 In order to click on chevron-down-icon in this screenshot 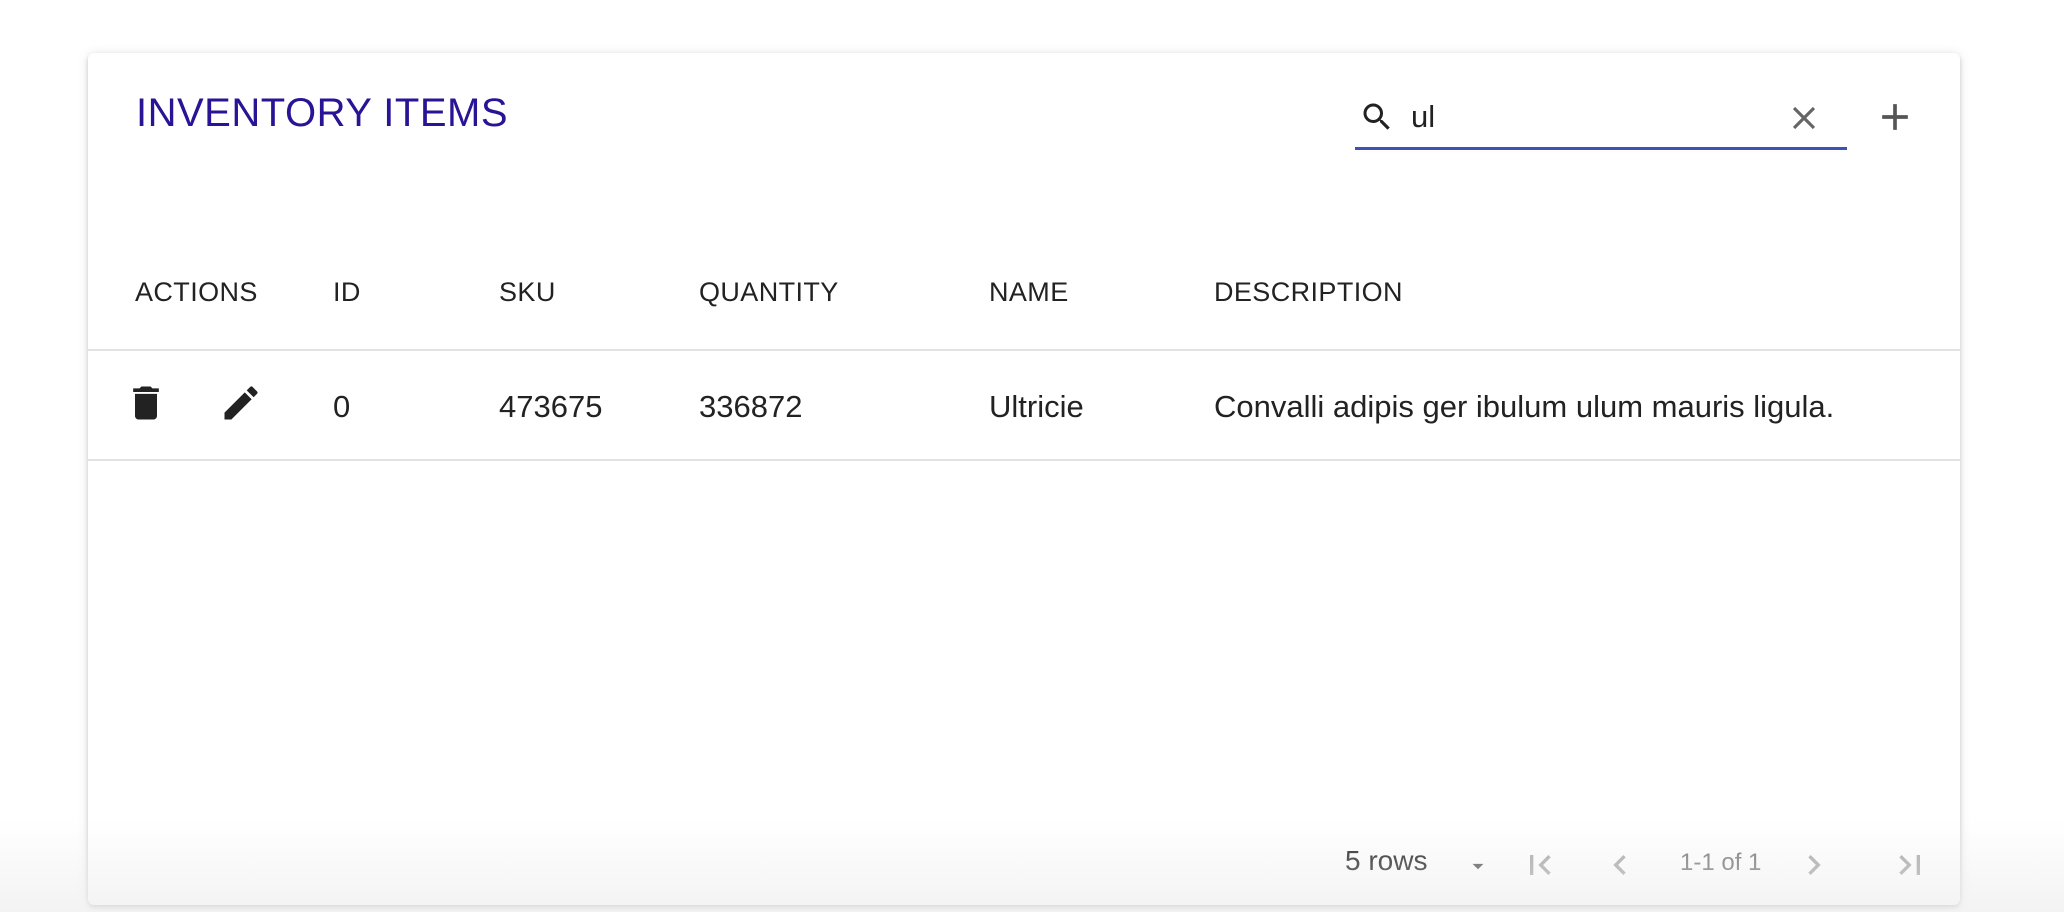, I will do `click(1478, 866)`.